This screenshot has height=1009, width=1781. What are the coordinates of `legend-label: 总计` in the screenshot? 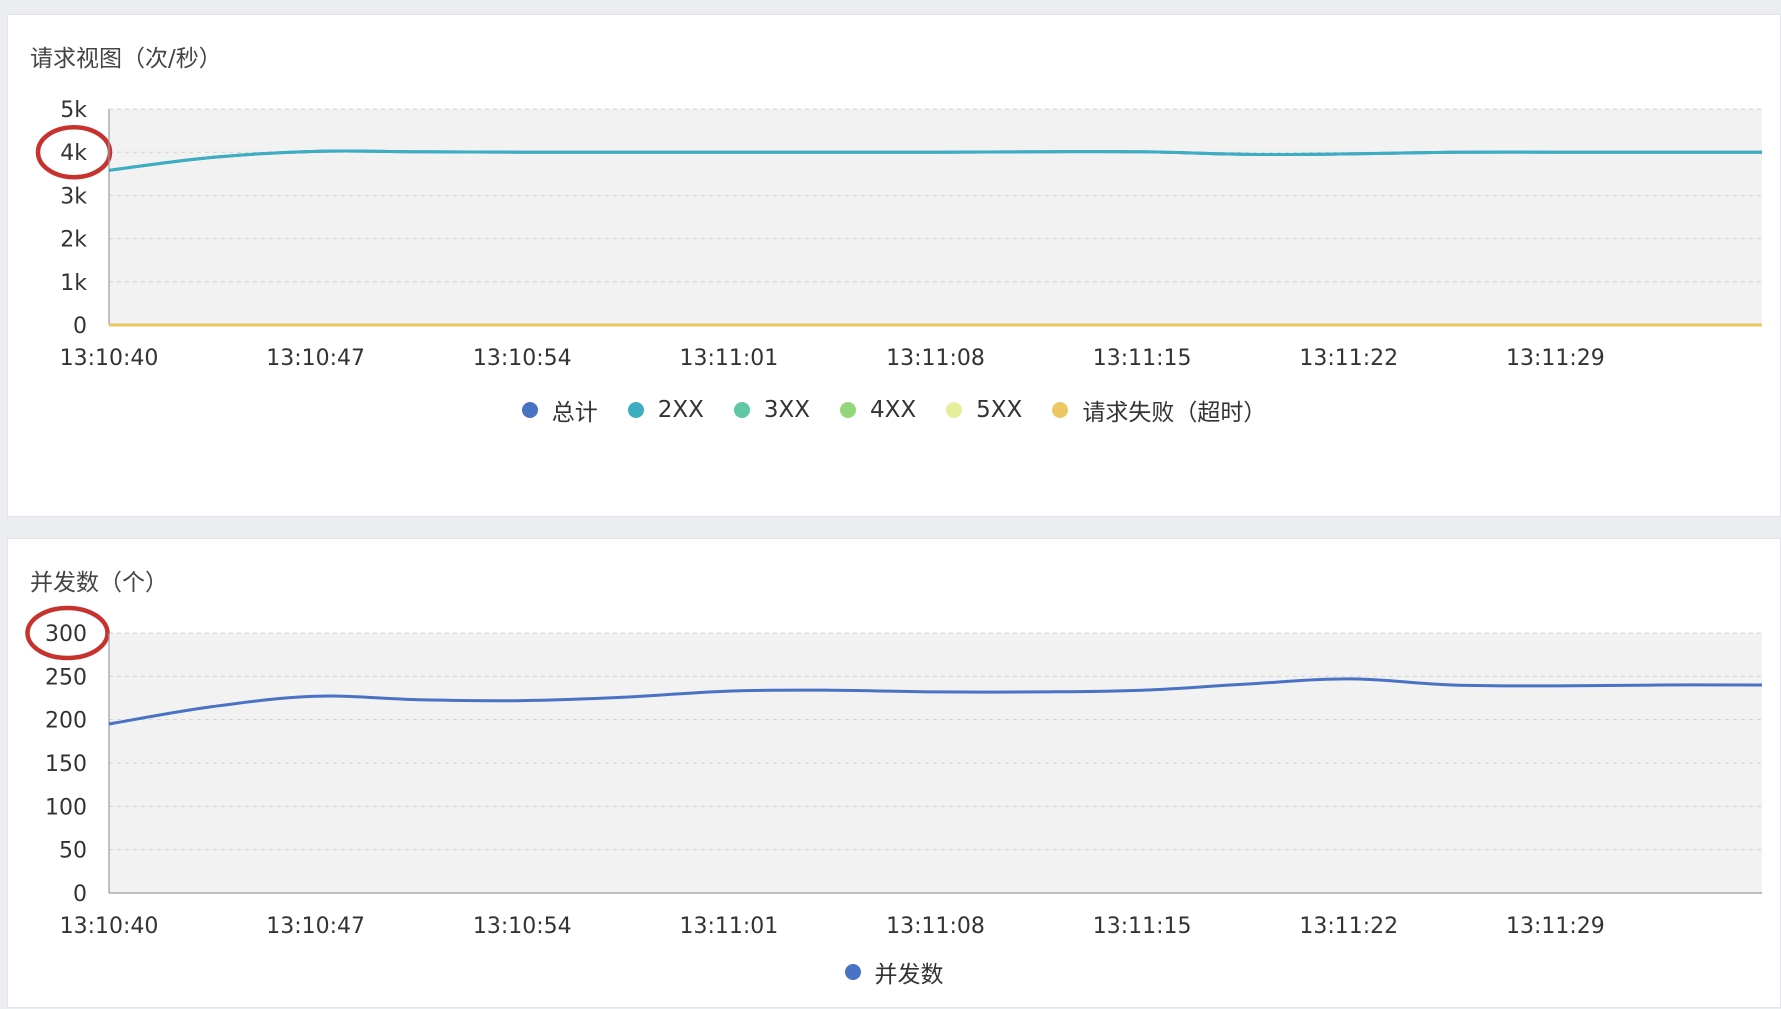 It's located at (574, 413).